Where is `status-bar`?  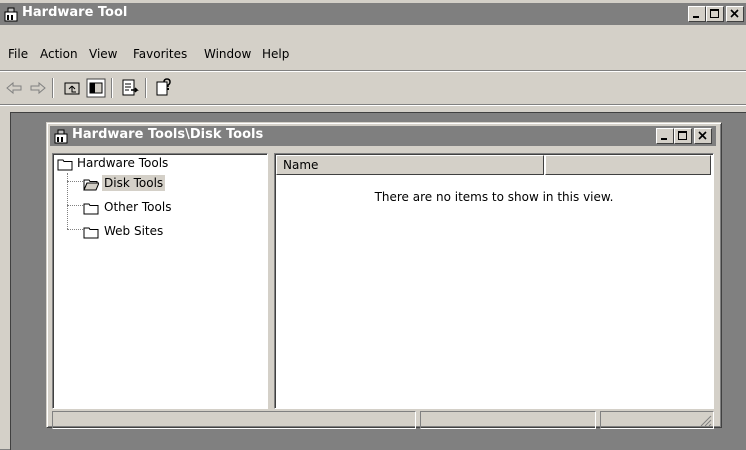 status-bar is located at coordinates (383, 420).